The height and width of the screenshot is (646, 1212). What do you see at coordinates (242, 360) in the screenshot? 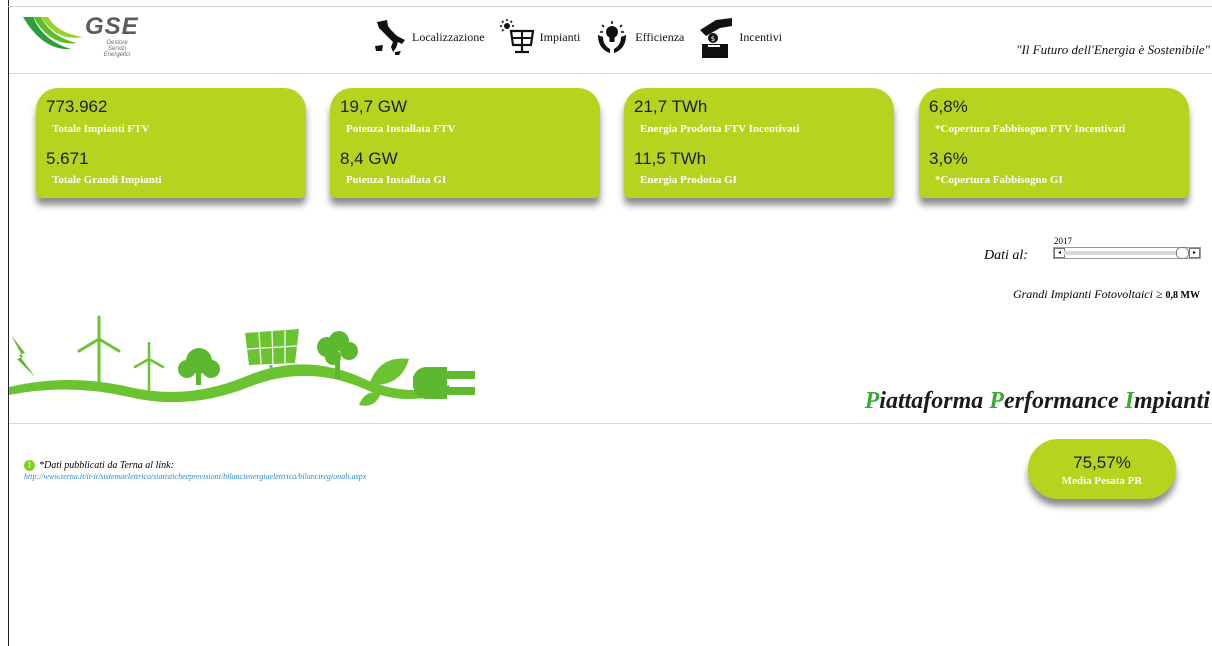
I see `green-energy-banner` at bounding box center [242, 360].